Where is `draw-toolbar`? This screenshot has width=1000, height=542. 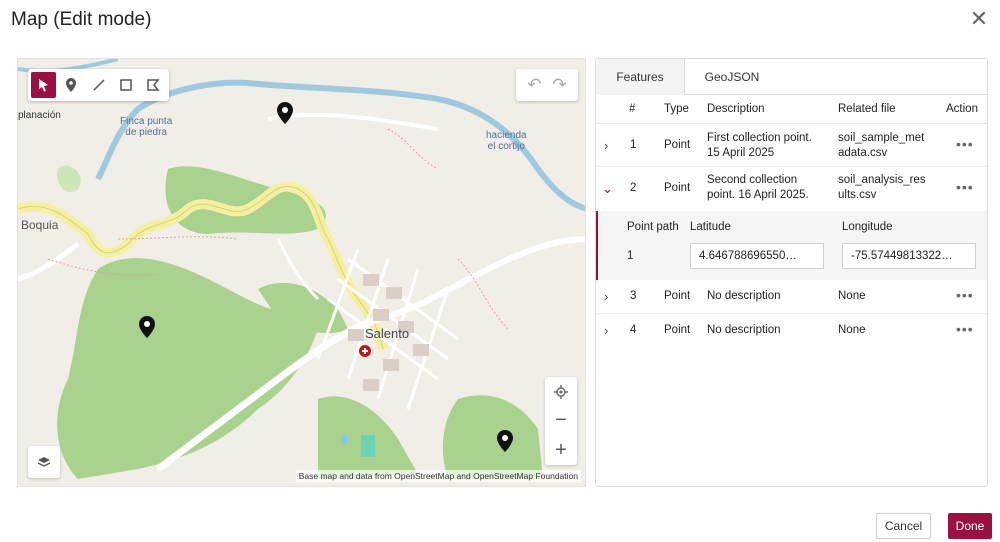
draw-toolbar is located at coordinates (98, 85).